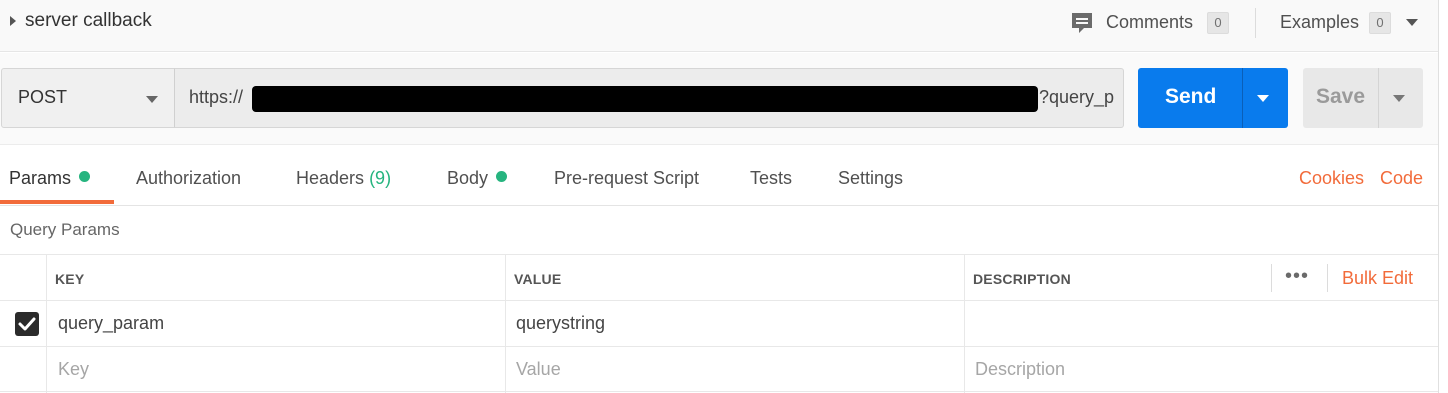 This screenshot has height=393, width=1448. I want to click on cookies-link: Cookies, so click(1331, 178).